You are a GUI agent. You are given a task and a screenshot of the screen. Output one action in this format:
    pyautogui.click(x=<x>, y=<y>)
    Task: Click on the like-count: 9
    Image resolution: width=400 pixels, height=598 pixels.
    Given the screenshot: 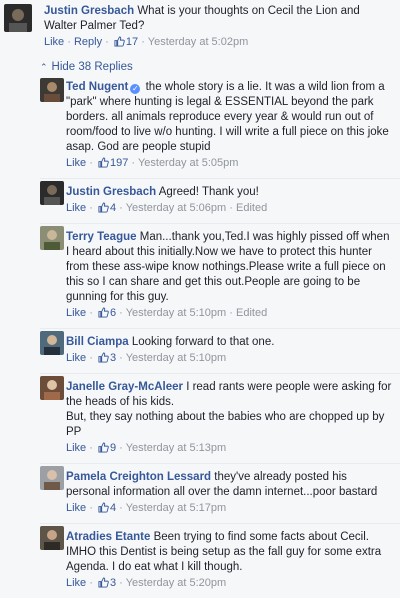 What is the action you would take?
    pyautogui.click(x=113, y=448)
    